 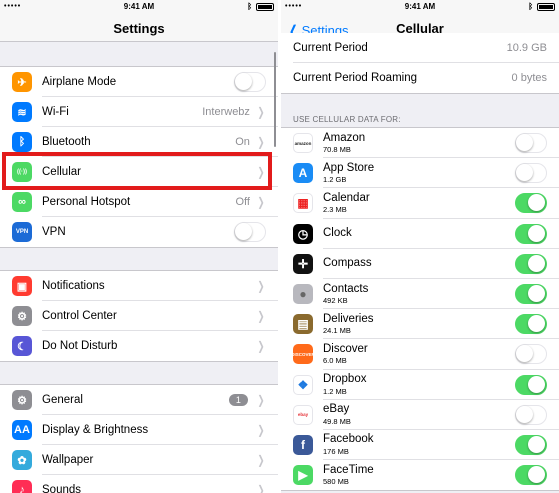 I want to click on app-name: Calendar, so click(x=346, y=197).